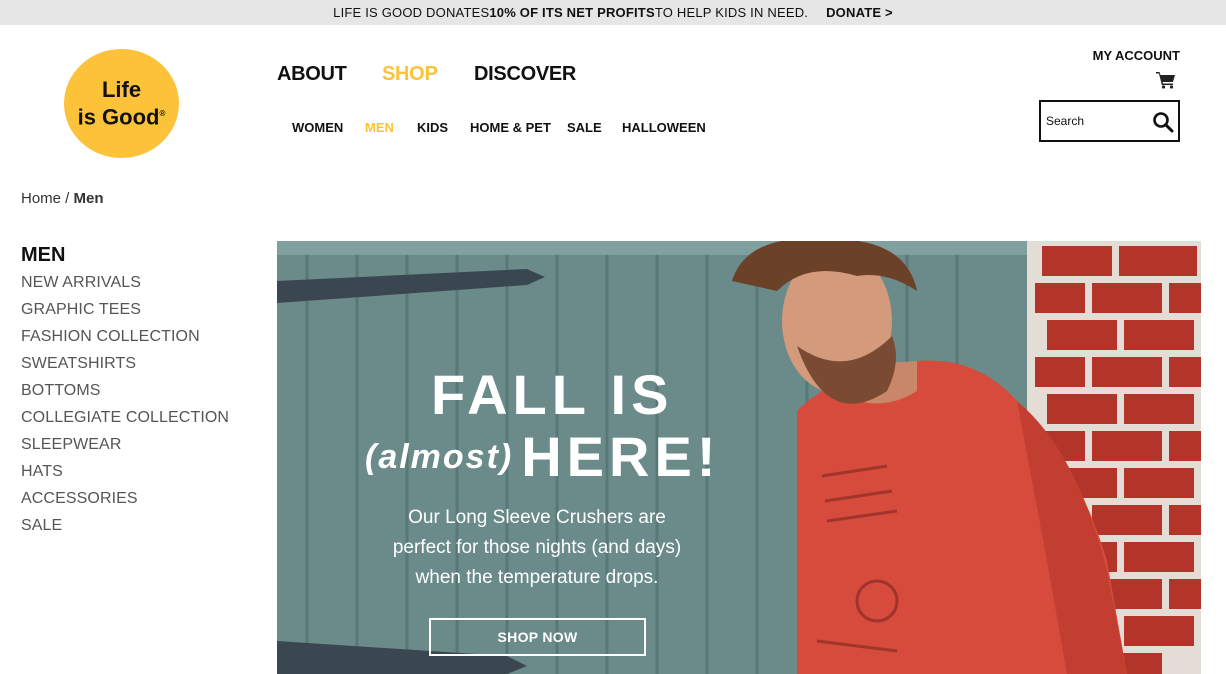  Describe the element at coordinates (410, 74) in the screenshot. I see `nav-shop: SHOP` at that location.